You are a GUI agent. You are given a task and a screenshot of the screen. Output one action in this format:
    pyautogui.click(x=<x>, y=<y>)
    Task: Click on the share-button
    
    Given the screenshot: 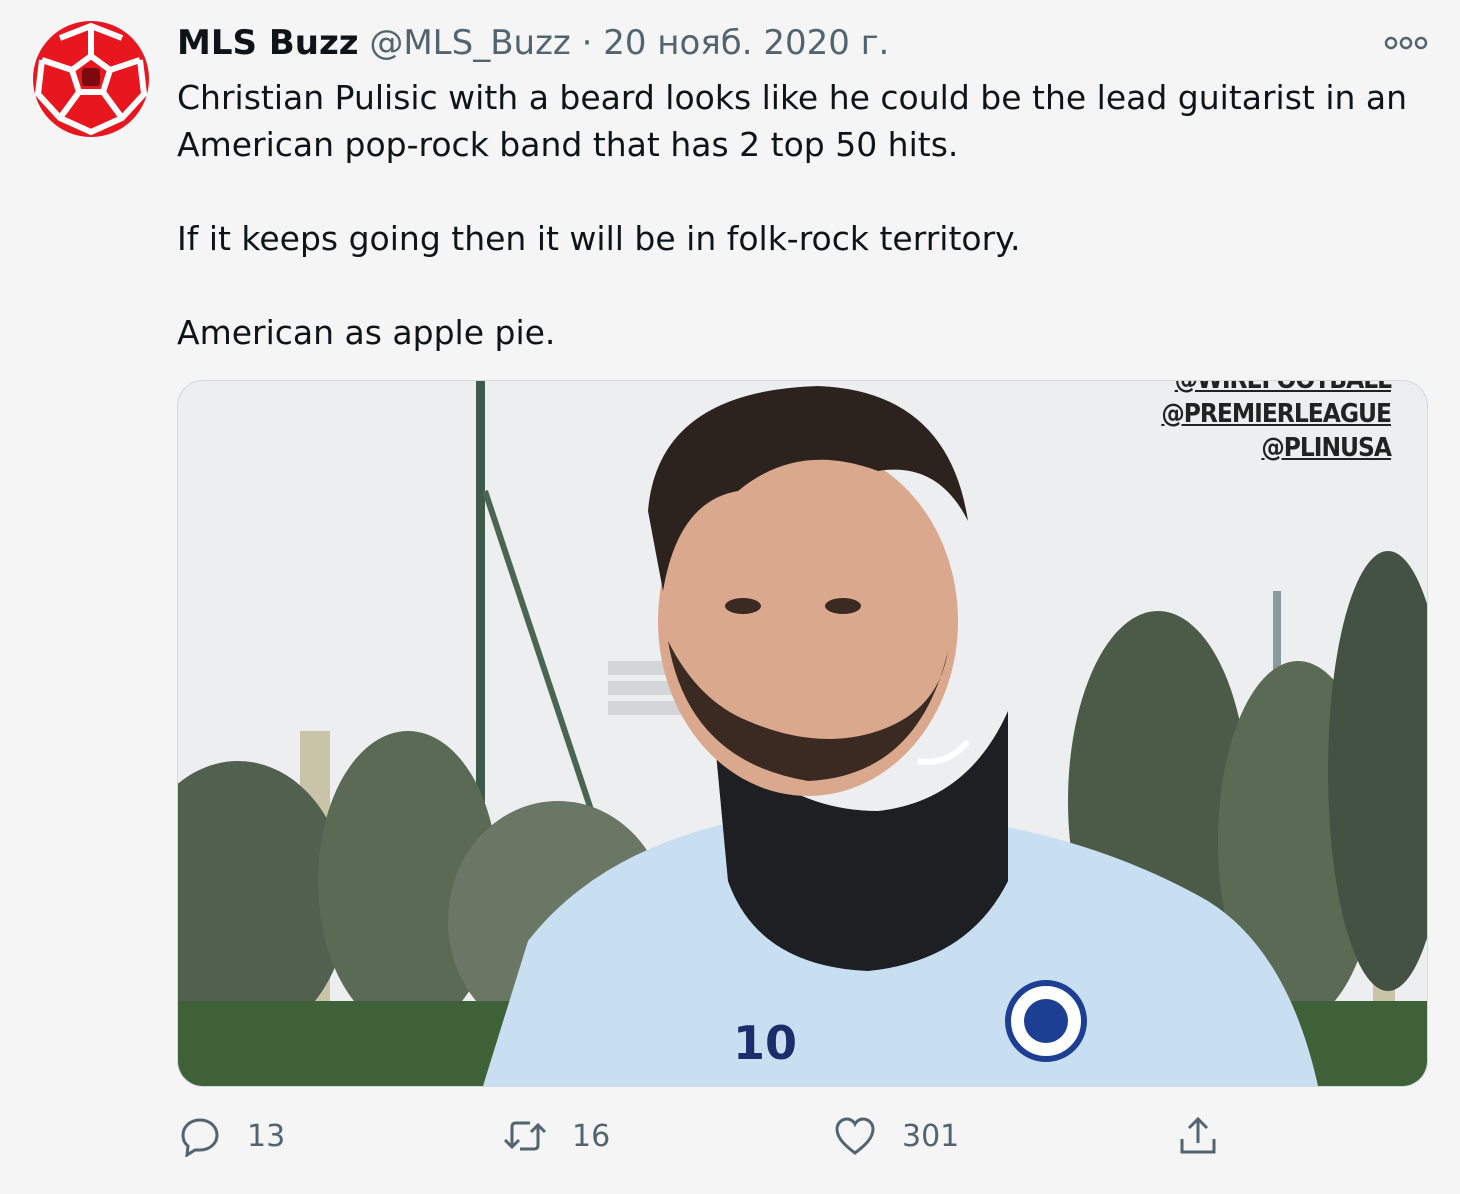 What is the action you would take?
    pyautogui.click(x=1198, y=1136)
    